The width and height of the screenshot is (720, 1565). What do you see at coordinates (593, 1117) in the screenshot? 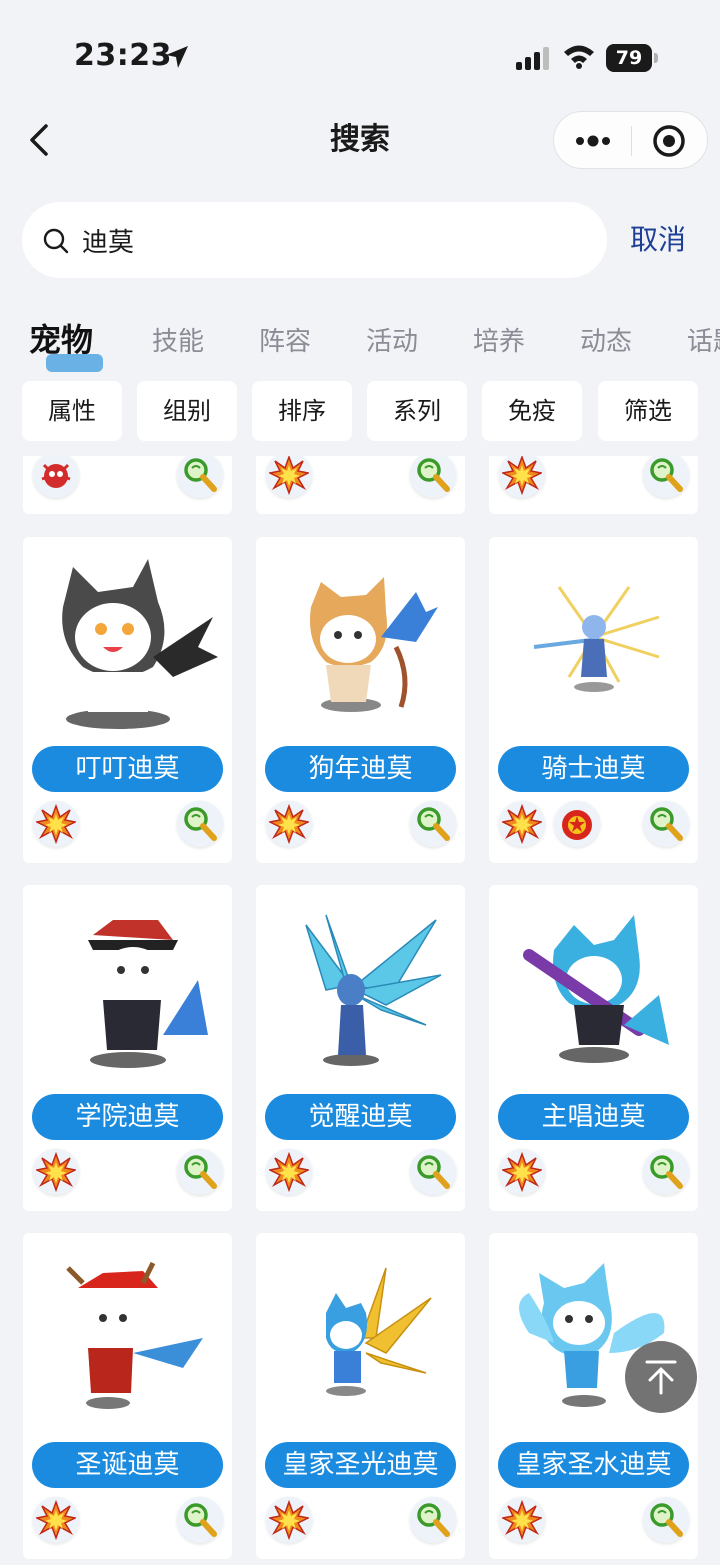
I see `pet-name: 主唱迪莫` at bounding box center [593, 1117].